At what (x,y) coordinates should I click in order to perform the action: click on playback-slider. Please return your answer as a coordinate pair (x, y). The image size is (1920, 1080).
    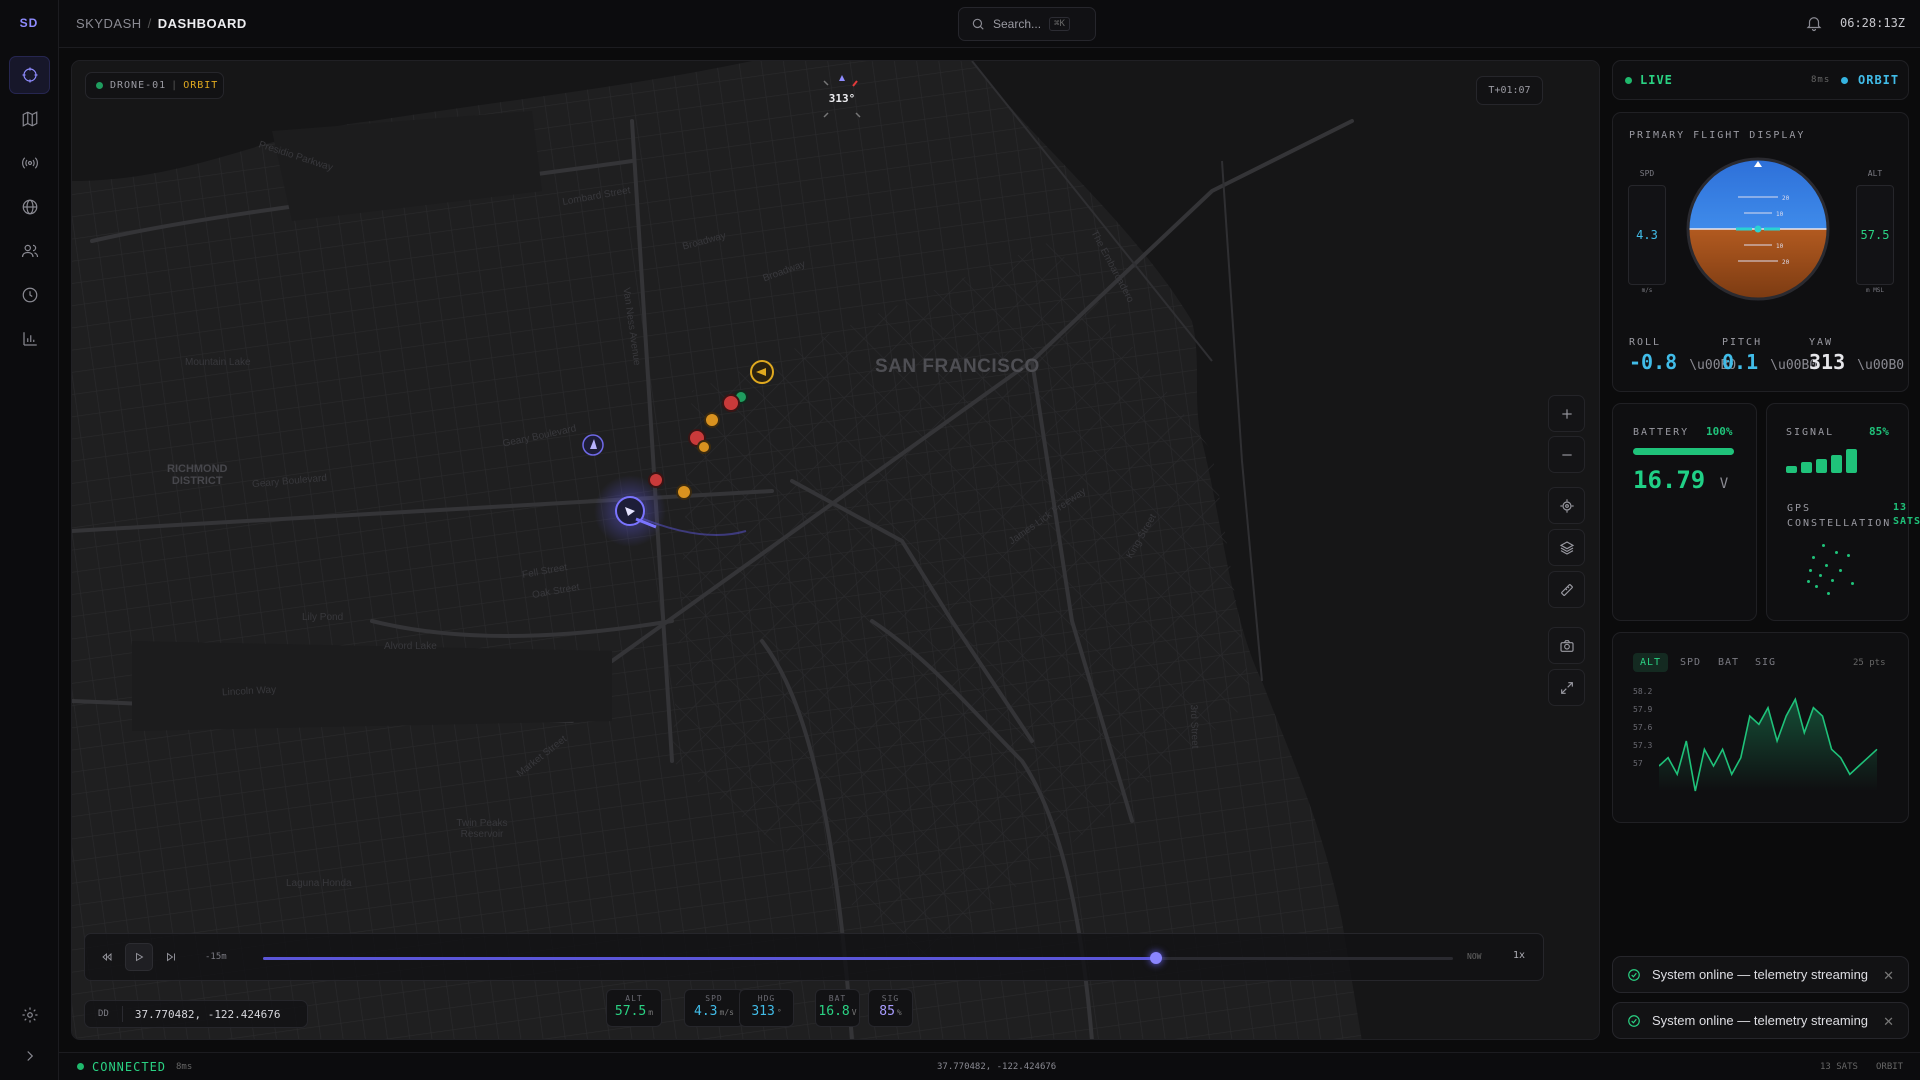
    Looking at the image, I should click on (858, 958).